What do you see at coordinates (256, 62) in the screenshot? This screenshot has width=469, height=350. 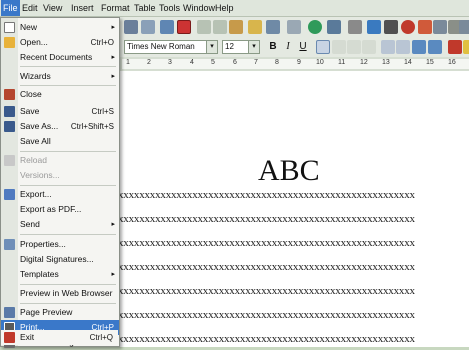 I see `ruler-tick: 7` at bounding box center [256, 62].